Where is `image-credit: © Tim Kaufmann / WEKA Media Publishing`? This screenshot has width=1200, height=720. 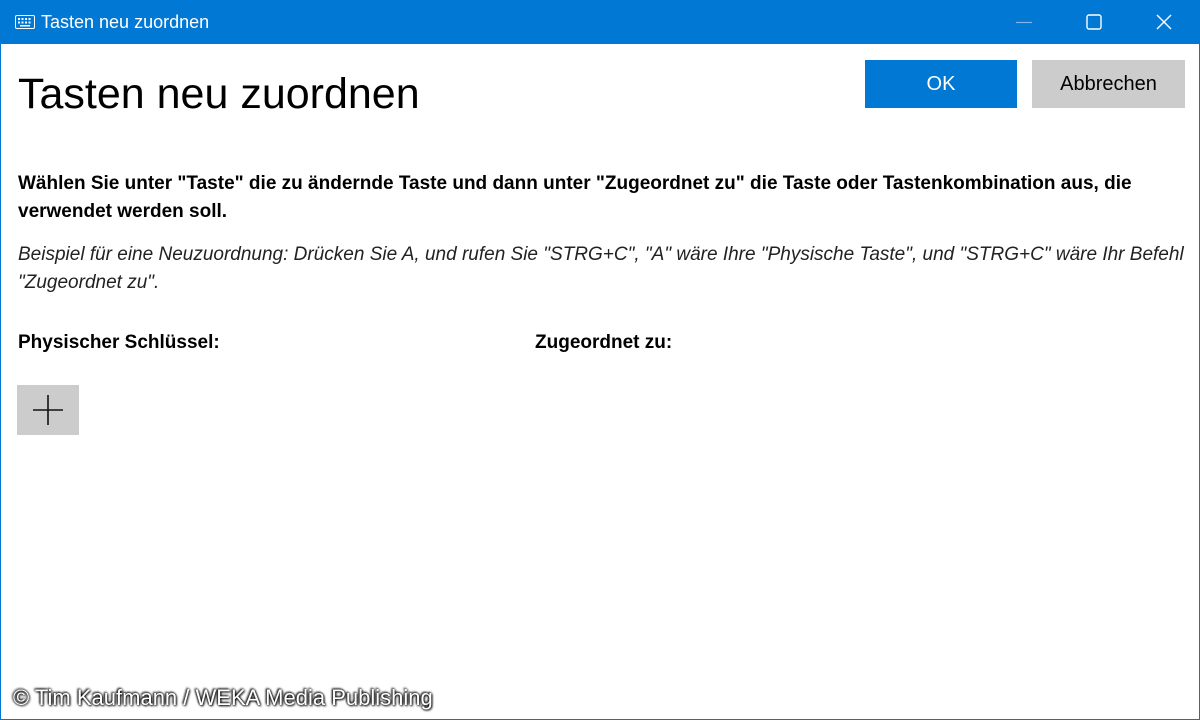
image-credit: © Tim Kaufmann / WEKA Media Publishing is located at coordinates (223, 697).